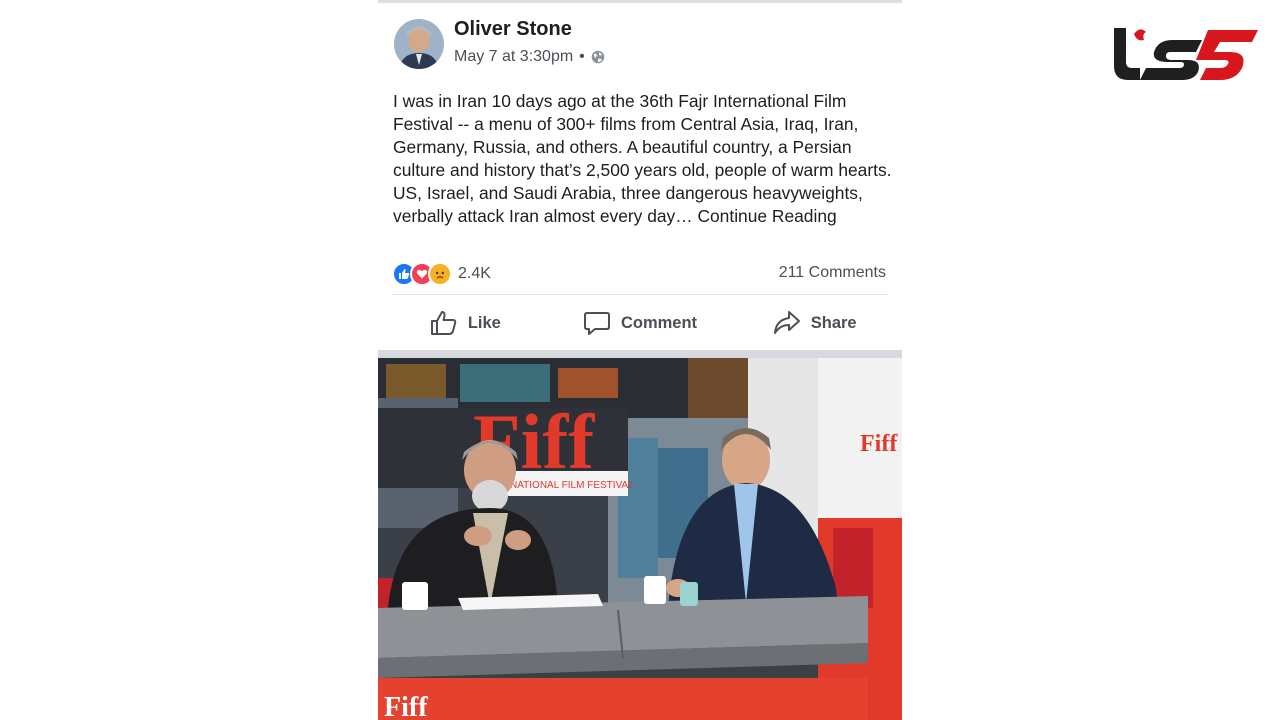 The image size is (1280, 720). I want to click on post-actions-bar: Like Comment Share, so click(640, 323).